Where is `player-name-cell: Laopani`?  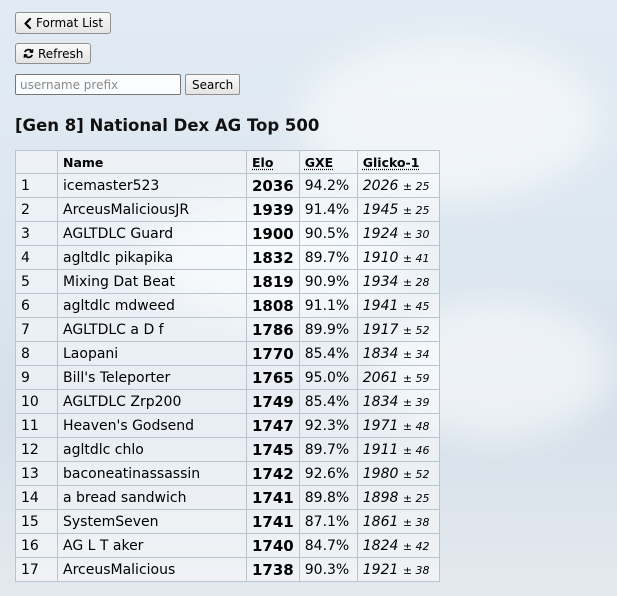
player-name-cell: Laopani is located at coordinates (152, 353).